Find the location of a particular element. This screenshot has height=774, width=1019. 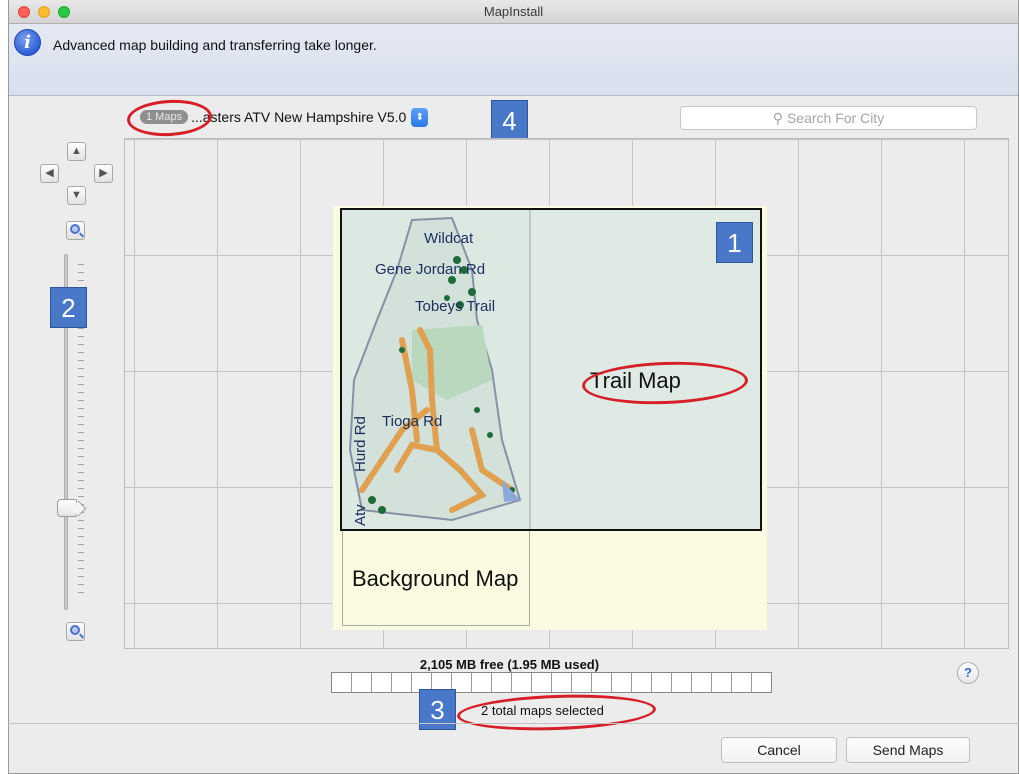

zoom-out-button is located at coordinates (75, 631).